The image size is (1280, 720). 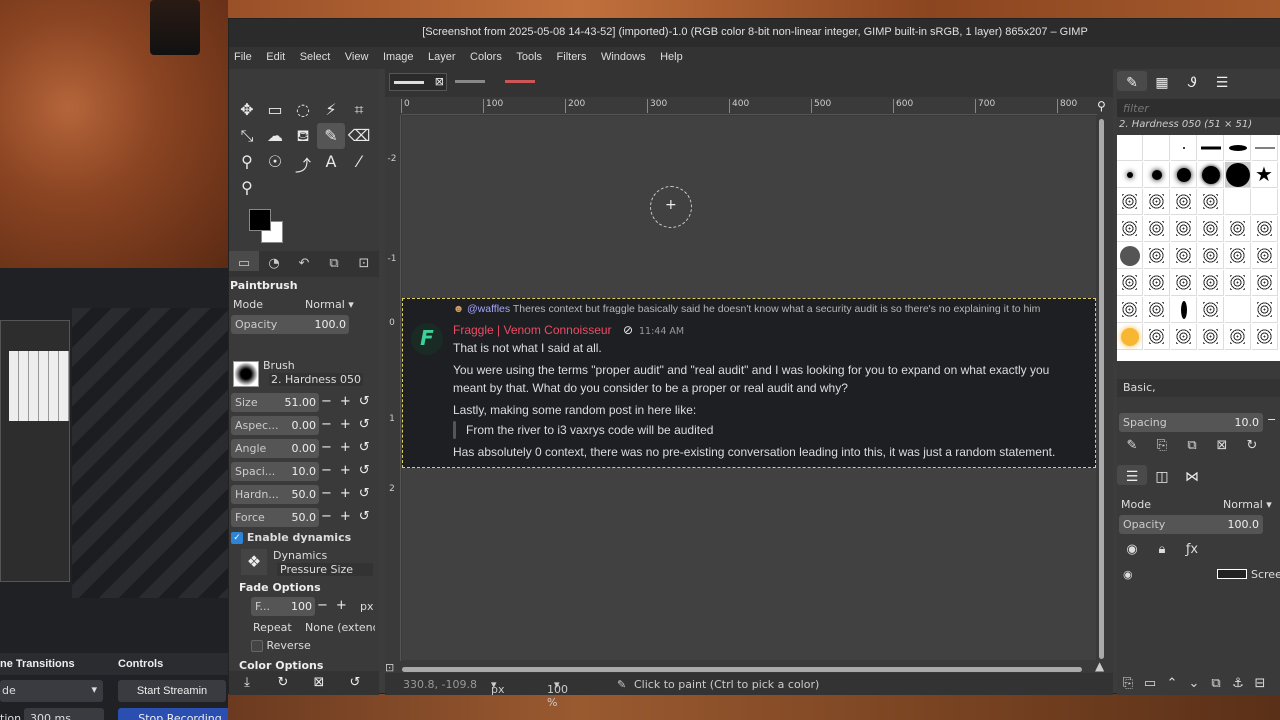 I want to click on obs-duration-field: 300 ms, so click(x=64, y=714).